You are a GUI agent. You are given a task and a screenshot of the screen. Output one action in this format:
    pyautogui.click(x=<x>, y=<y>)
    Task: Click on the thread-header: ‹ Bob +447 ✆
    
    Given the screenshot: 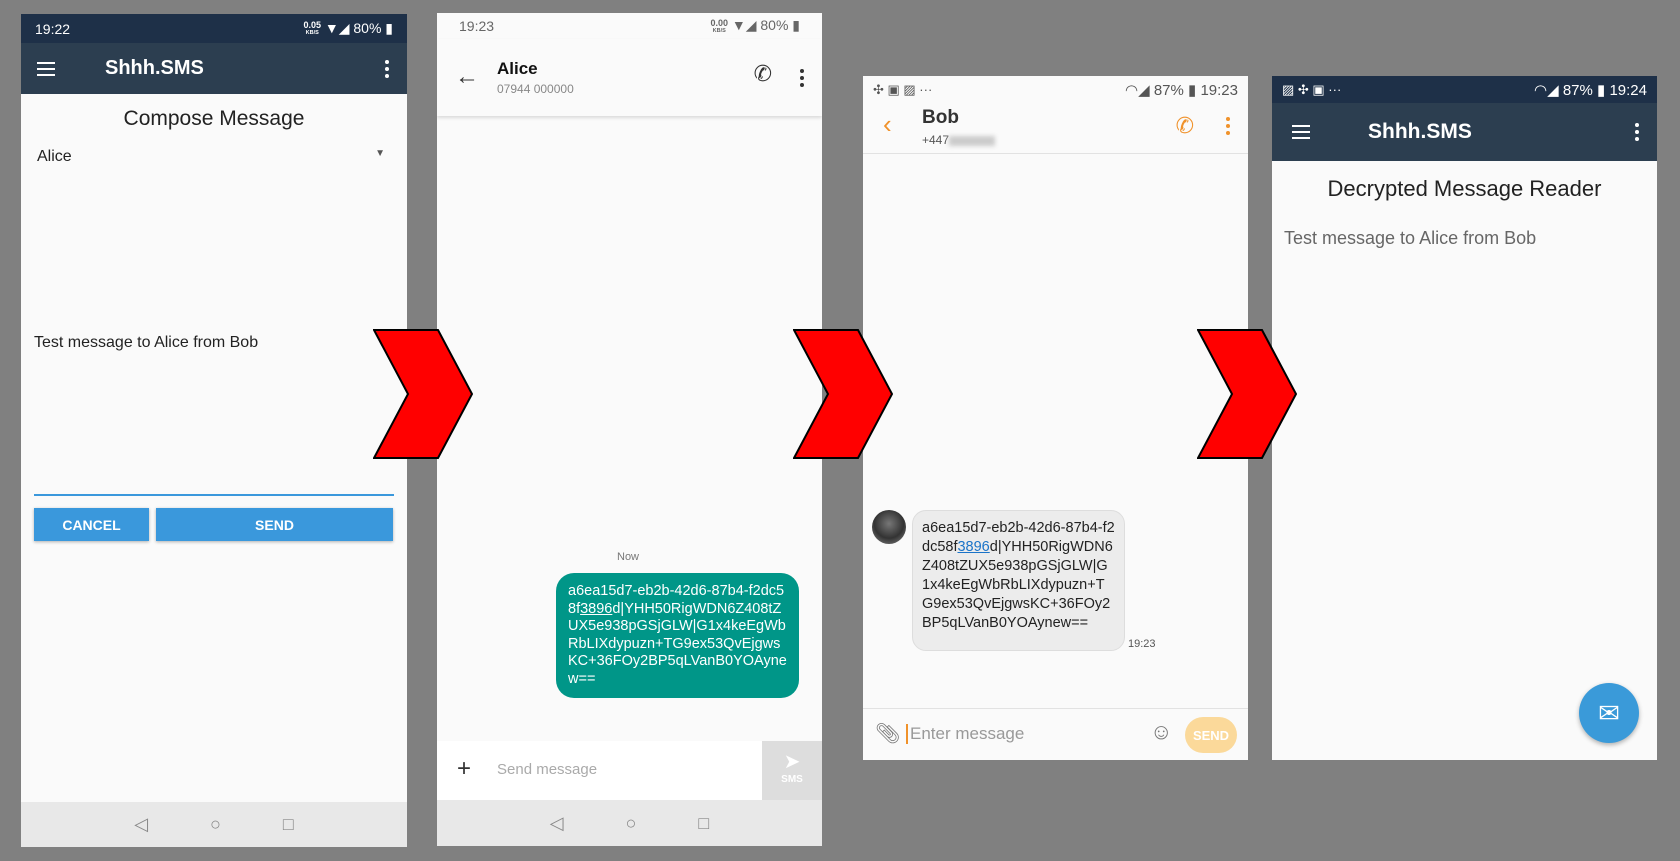 What is the action you would take?
    pyautogui.click(x=1055, y=128)
    